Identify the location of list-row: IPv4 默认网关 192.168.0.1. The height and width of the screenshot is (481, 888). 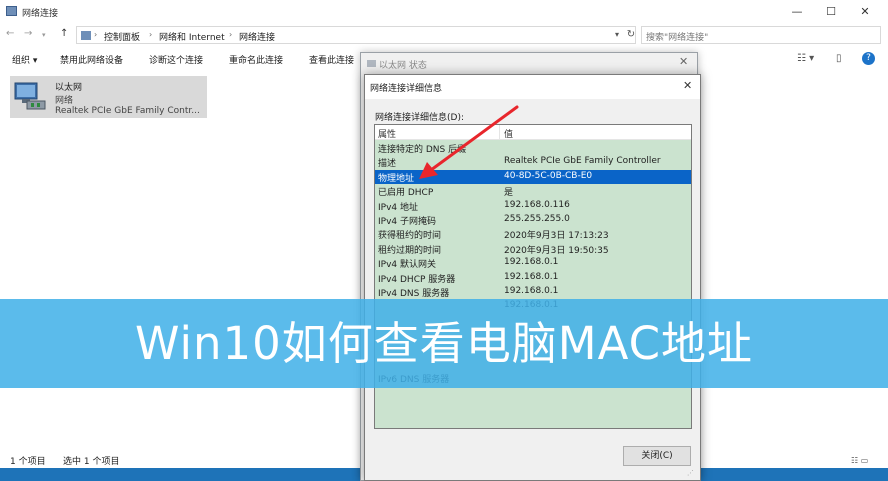
(533, 263).